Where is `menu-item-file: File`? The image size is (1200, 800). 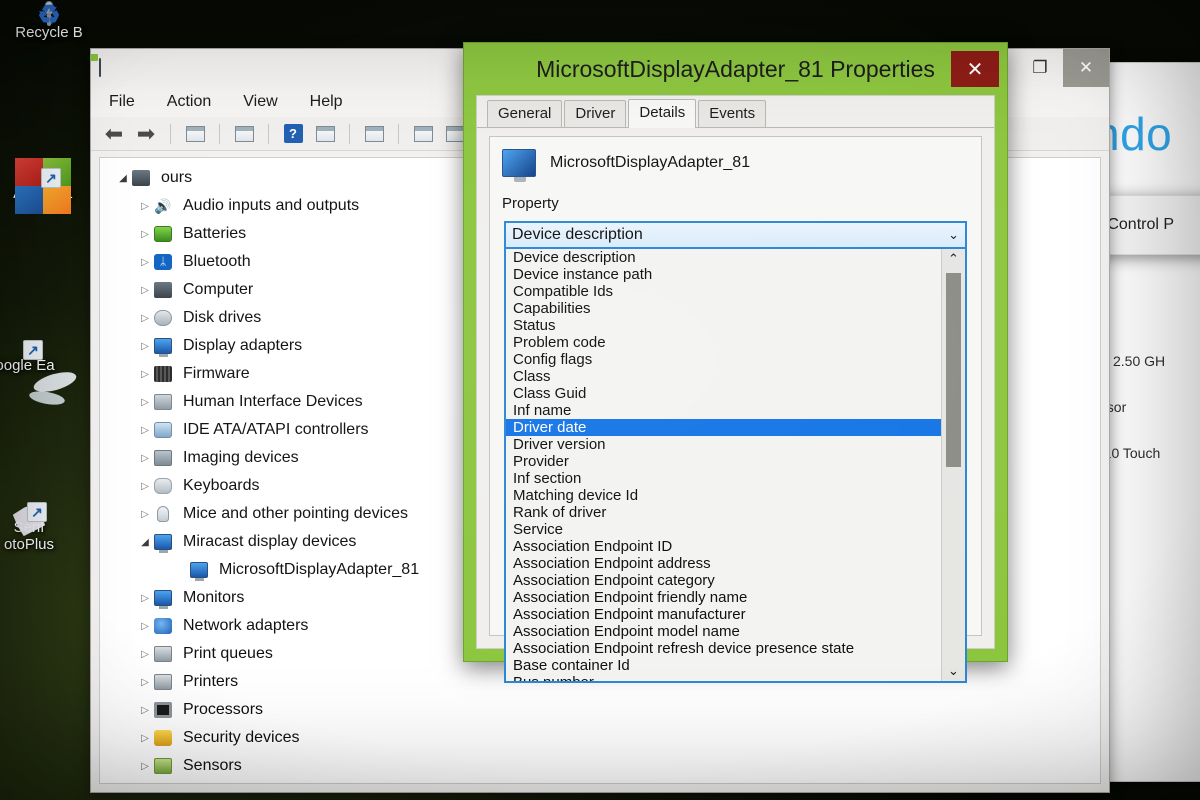
menu-item-file: File is located at coordinates (122, 102).